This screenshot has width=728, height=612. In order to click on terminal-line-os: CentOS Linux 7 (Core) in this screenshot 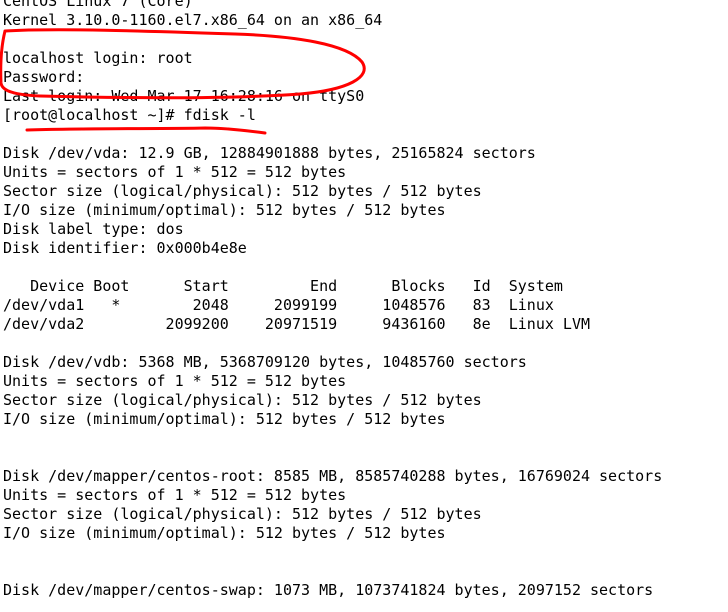, I will do `click(98, 5)`.